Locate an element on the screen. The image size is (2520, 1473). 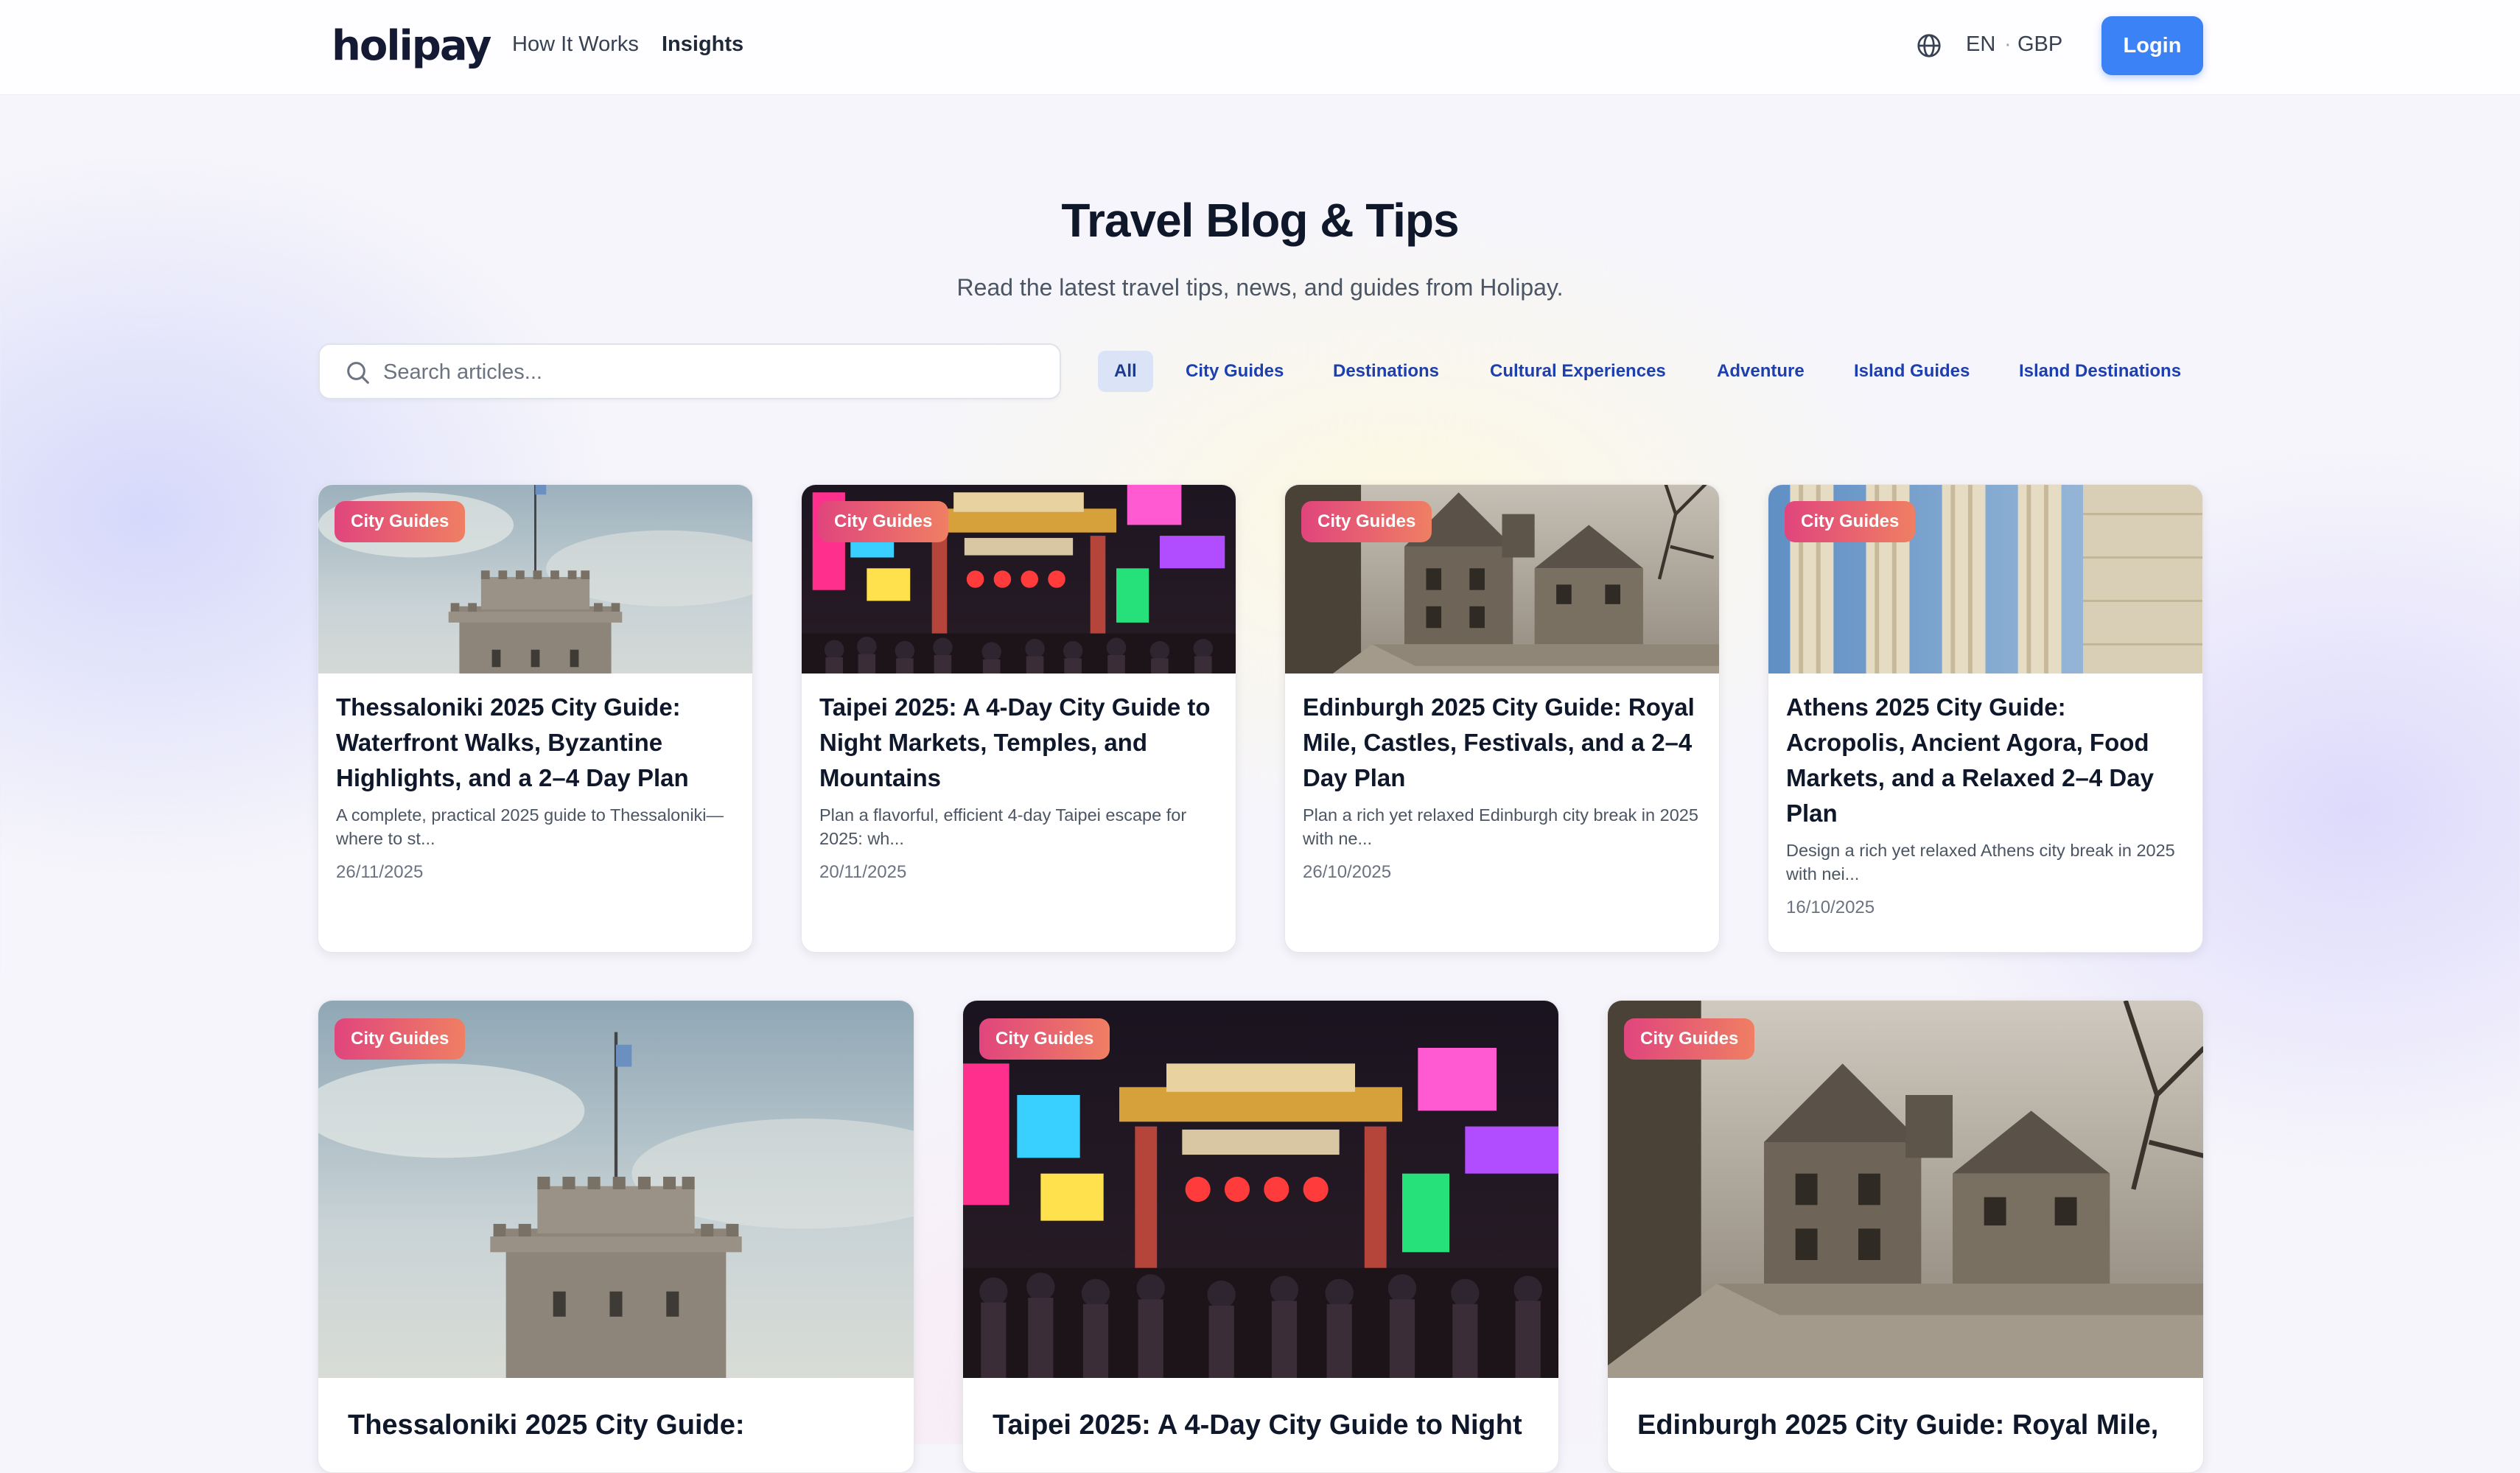
filter-island-destinations: Island Destinations is located at coordinates (2100, 372).